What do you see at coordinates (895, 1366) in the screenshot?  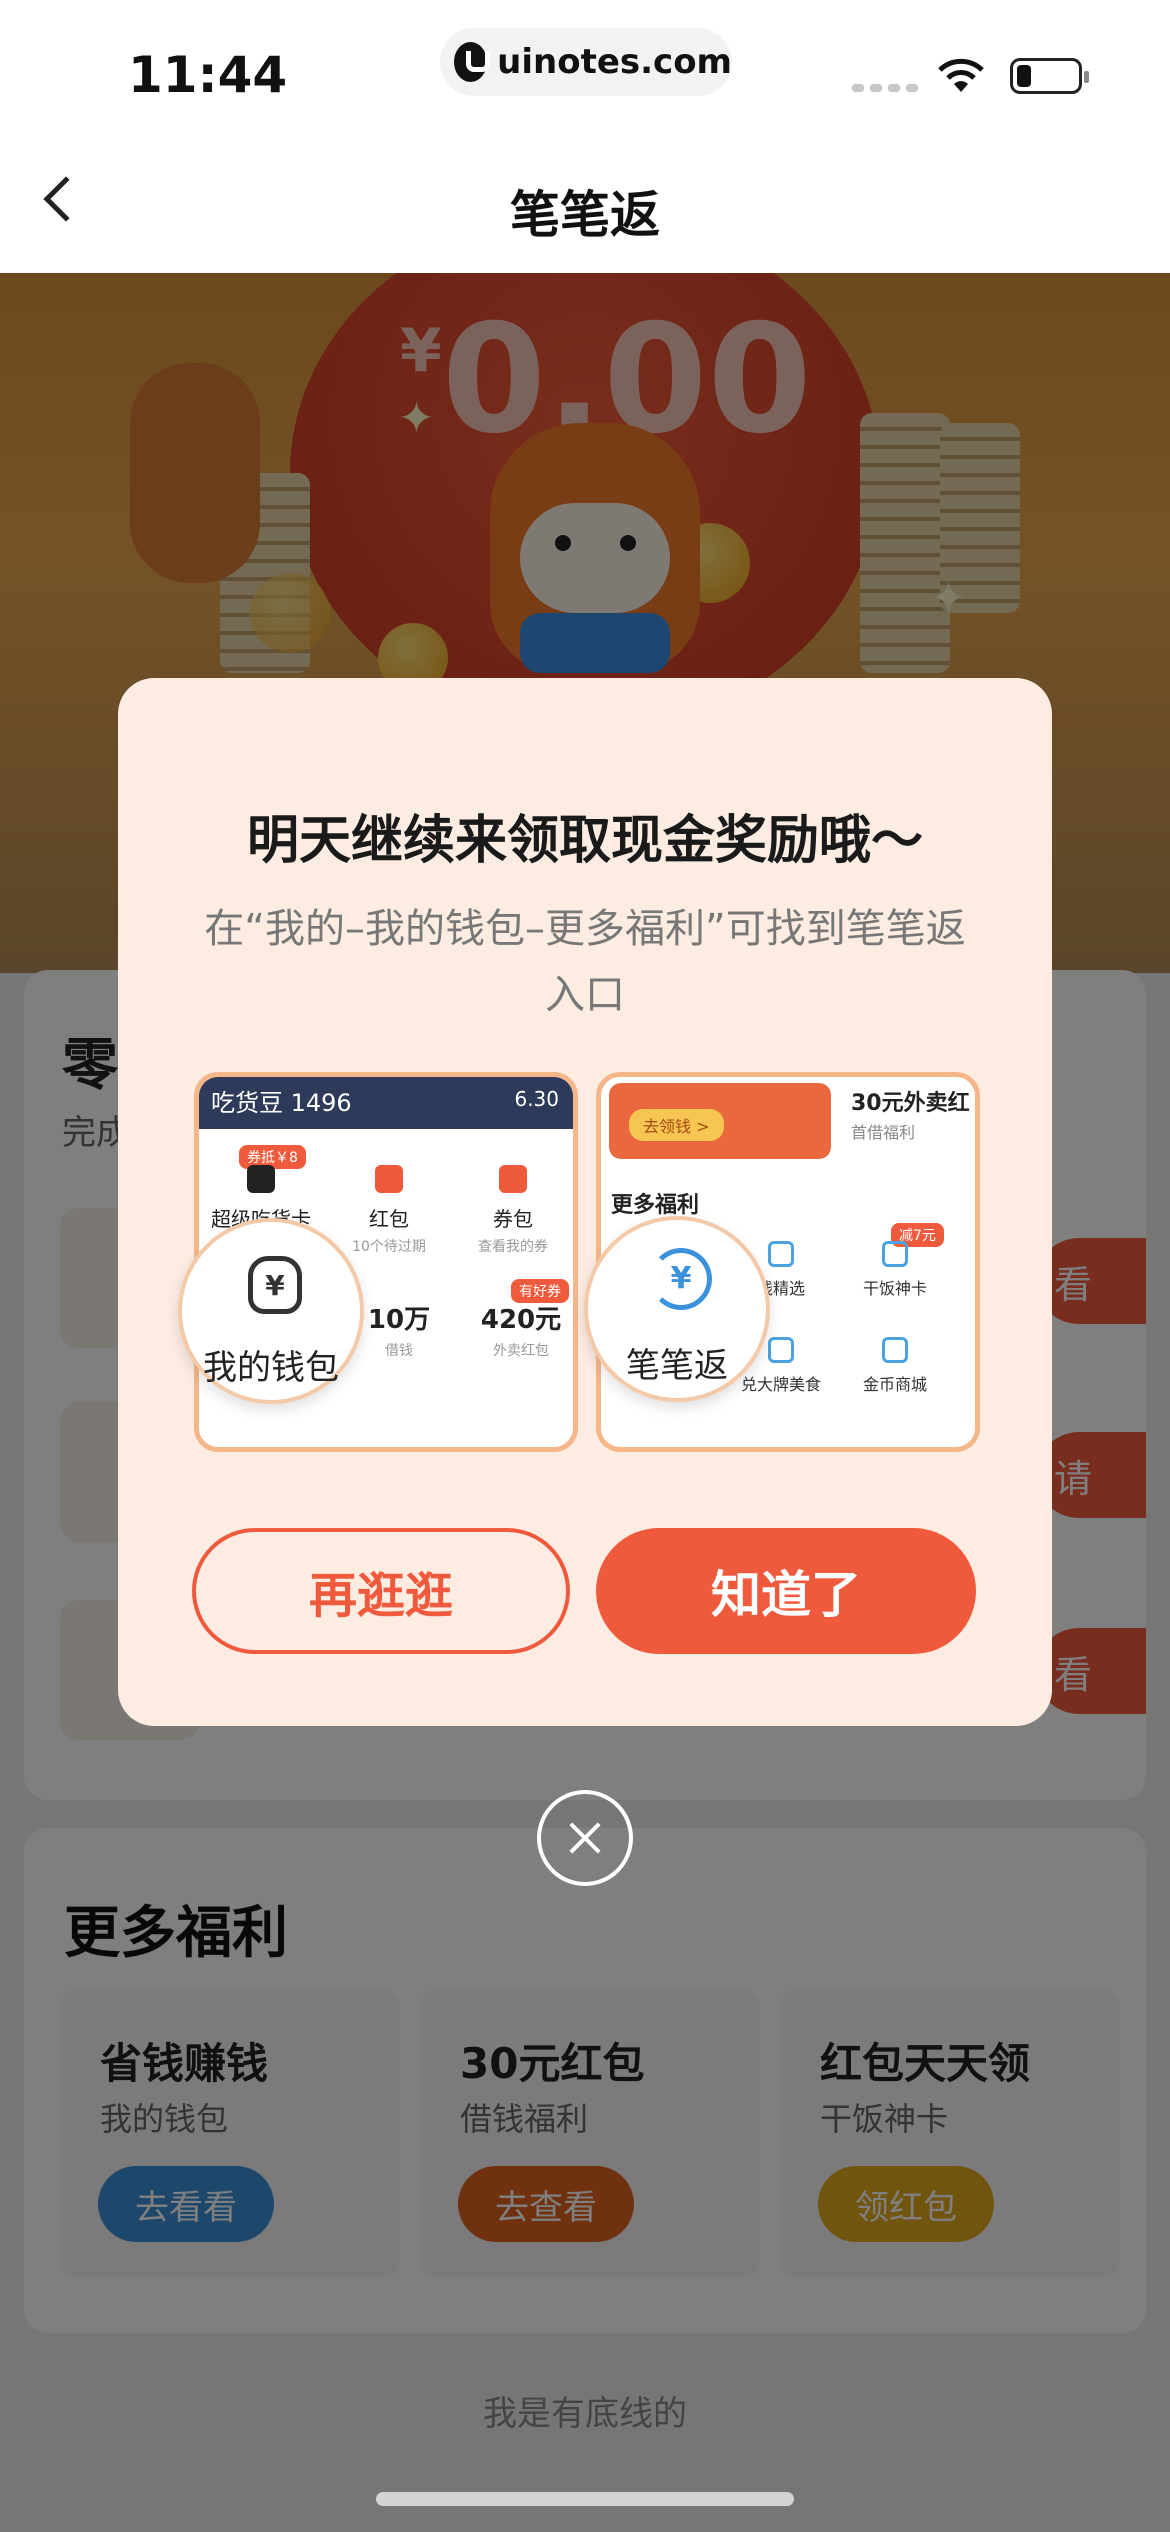 I see `shot-item: 金币商城` at bounding box center [895, 1366].